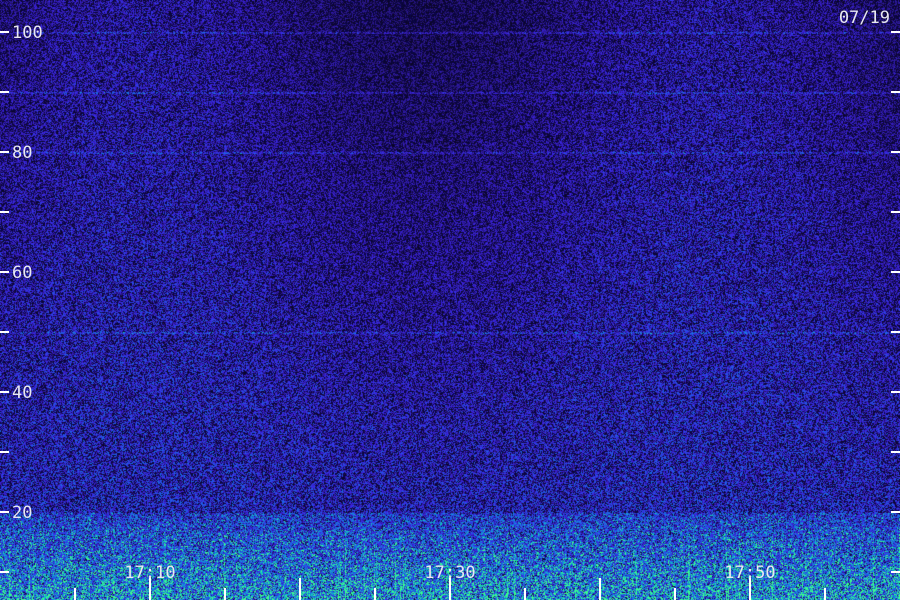 The height and width of the screenshot is (600, 900). What do you see at coordinates (749, 573) in the screenshot?
I see `x-tick-label: 17:50` at bounding box center [749, 573].